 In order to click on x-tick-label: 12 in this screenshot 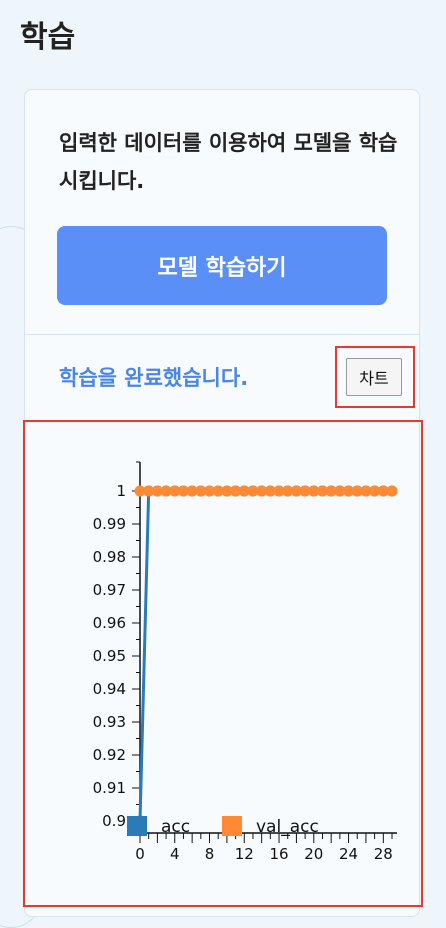, I will do `click(244, 854)`.